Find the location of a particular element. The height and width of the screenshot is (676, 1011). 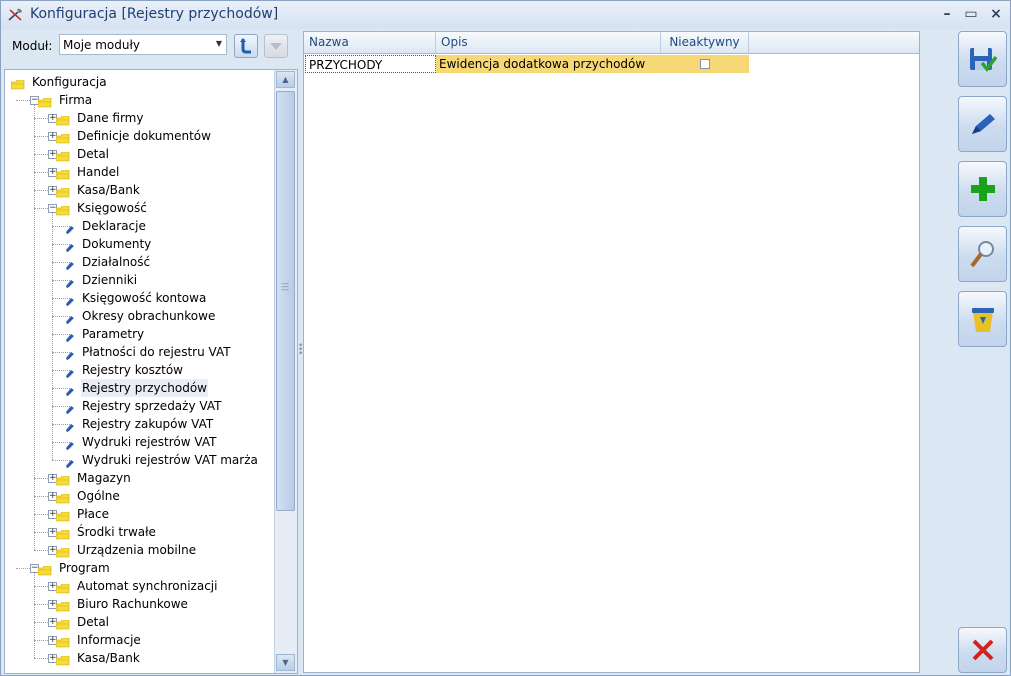

tree-leaf: Wydruki rejestrów VAT is located at coordinates (139, 442).